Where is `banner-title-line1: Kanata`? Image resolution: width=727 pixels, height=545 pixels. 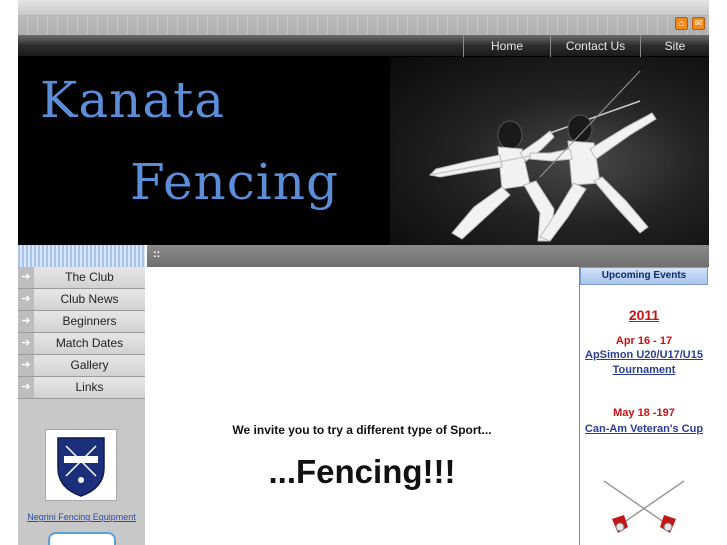
banner-title-line1: Kanata is located at coordinates (133, 100).